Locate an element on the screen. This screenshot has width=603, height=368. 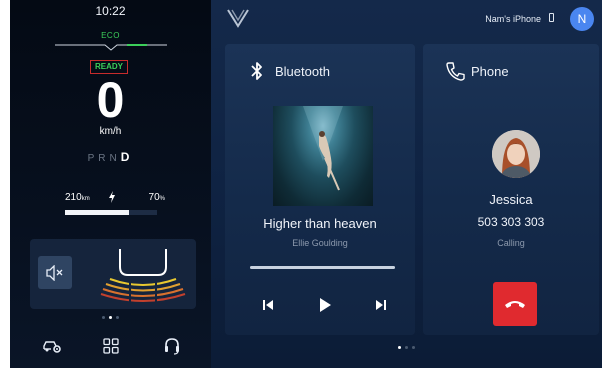
parking-sensor-graphic is located at coordinates (143, 276).